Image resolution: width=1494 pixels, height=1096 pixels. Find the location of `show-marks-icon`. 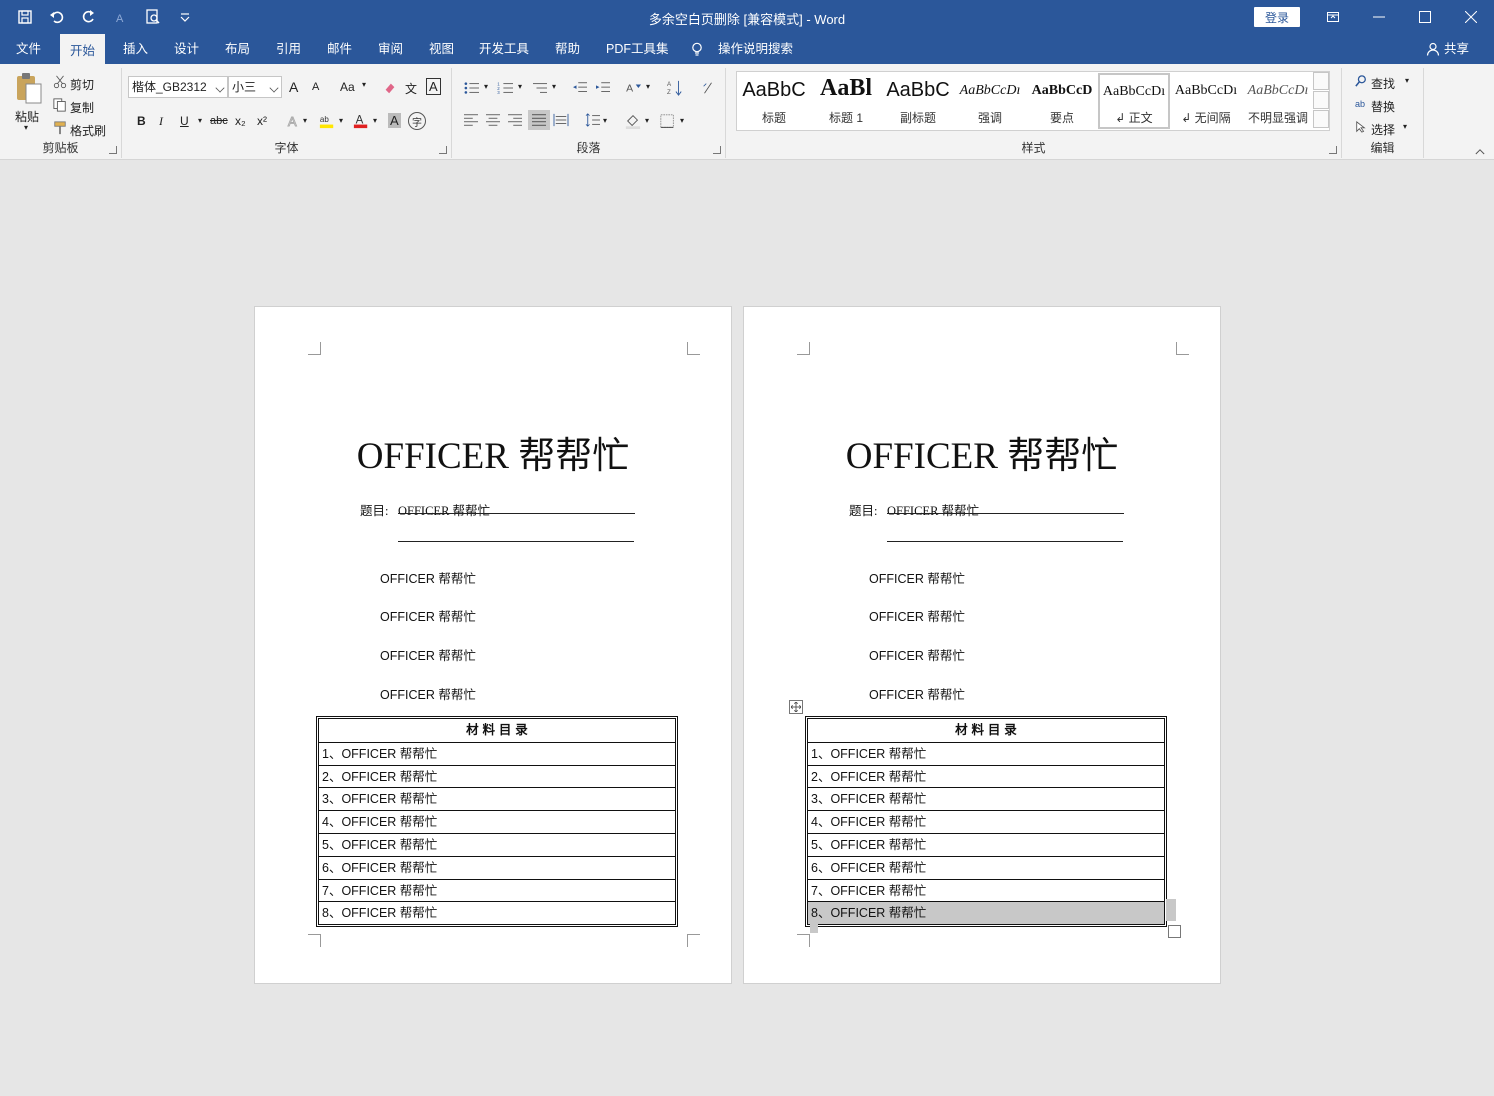

show-marks-icon is located at coordinates (708, 88).